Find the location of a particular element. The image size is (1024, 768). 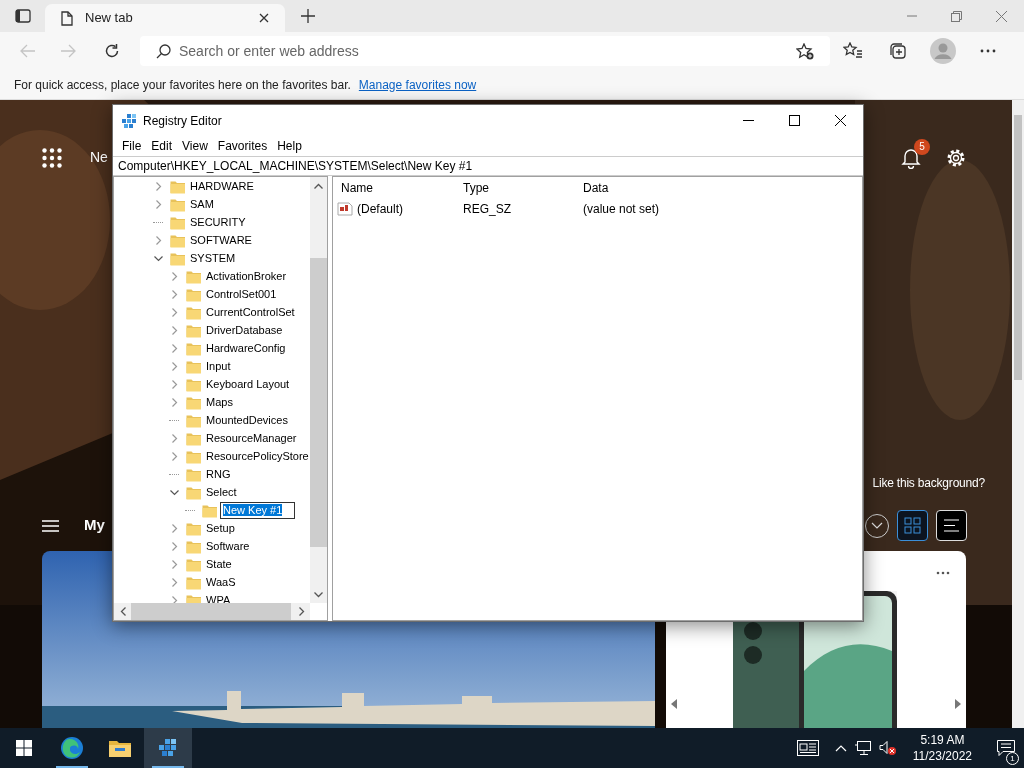

chat-icon is located at coordinates (1006, 748).